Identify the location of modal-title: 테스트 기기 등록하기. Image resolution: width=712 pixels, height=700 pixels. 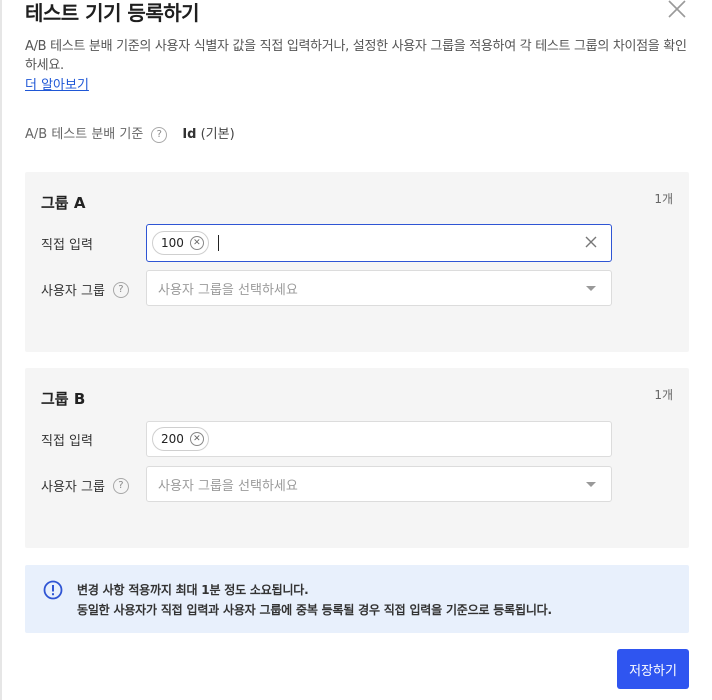
(112, 13).